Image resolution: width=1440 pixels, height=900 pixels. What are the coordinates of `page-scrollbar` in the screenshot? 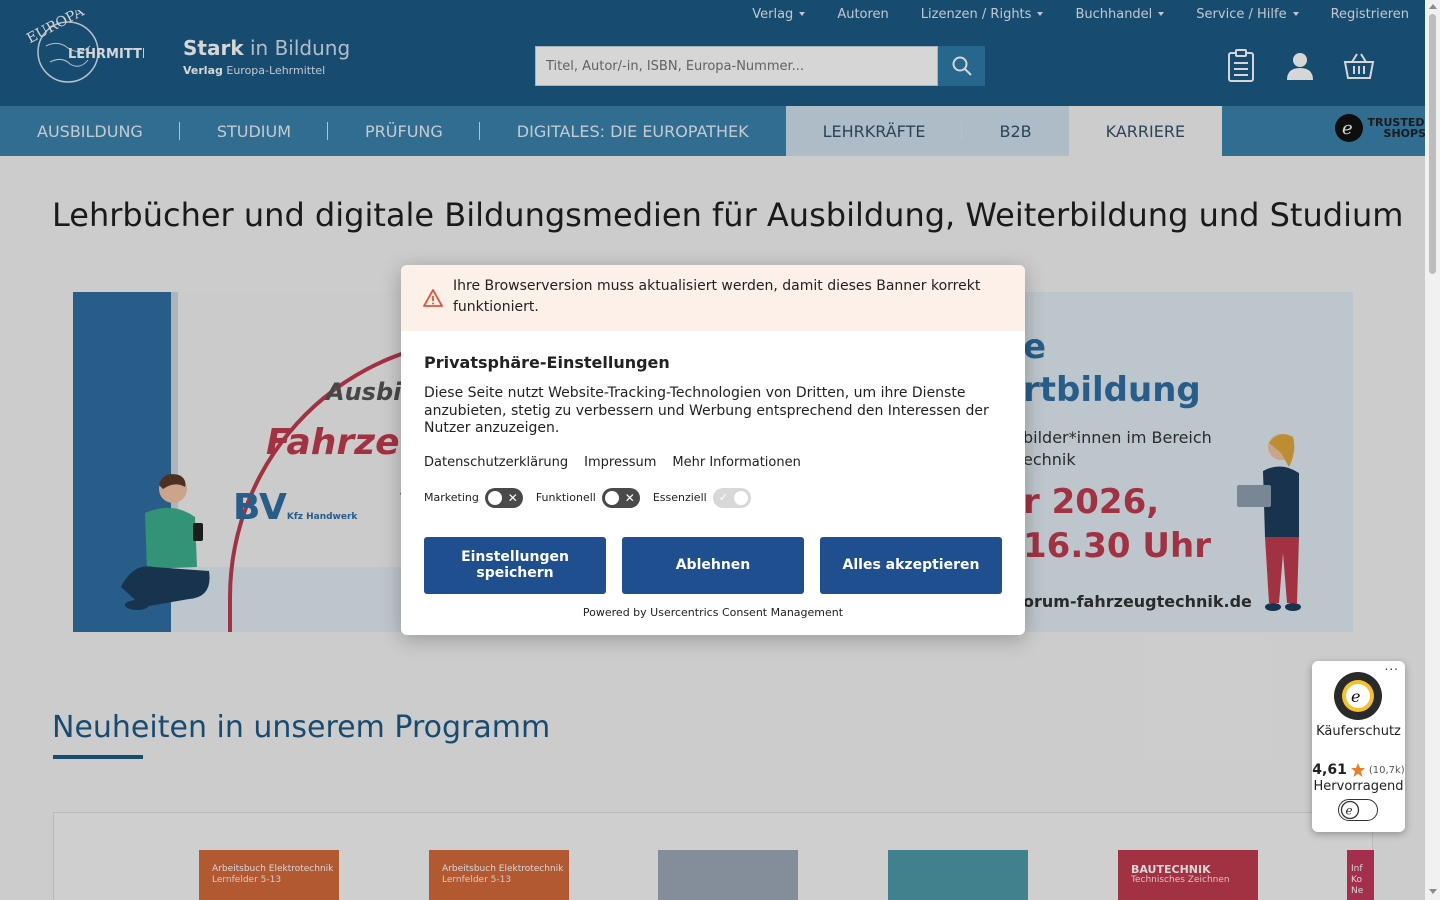 It's located at (1432, 450).